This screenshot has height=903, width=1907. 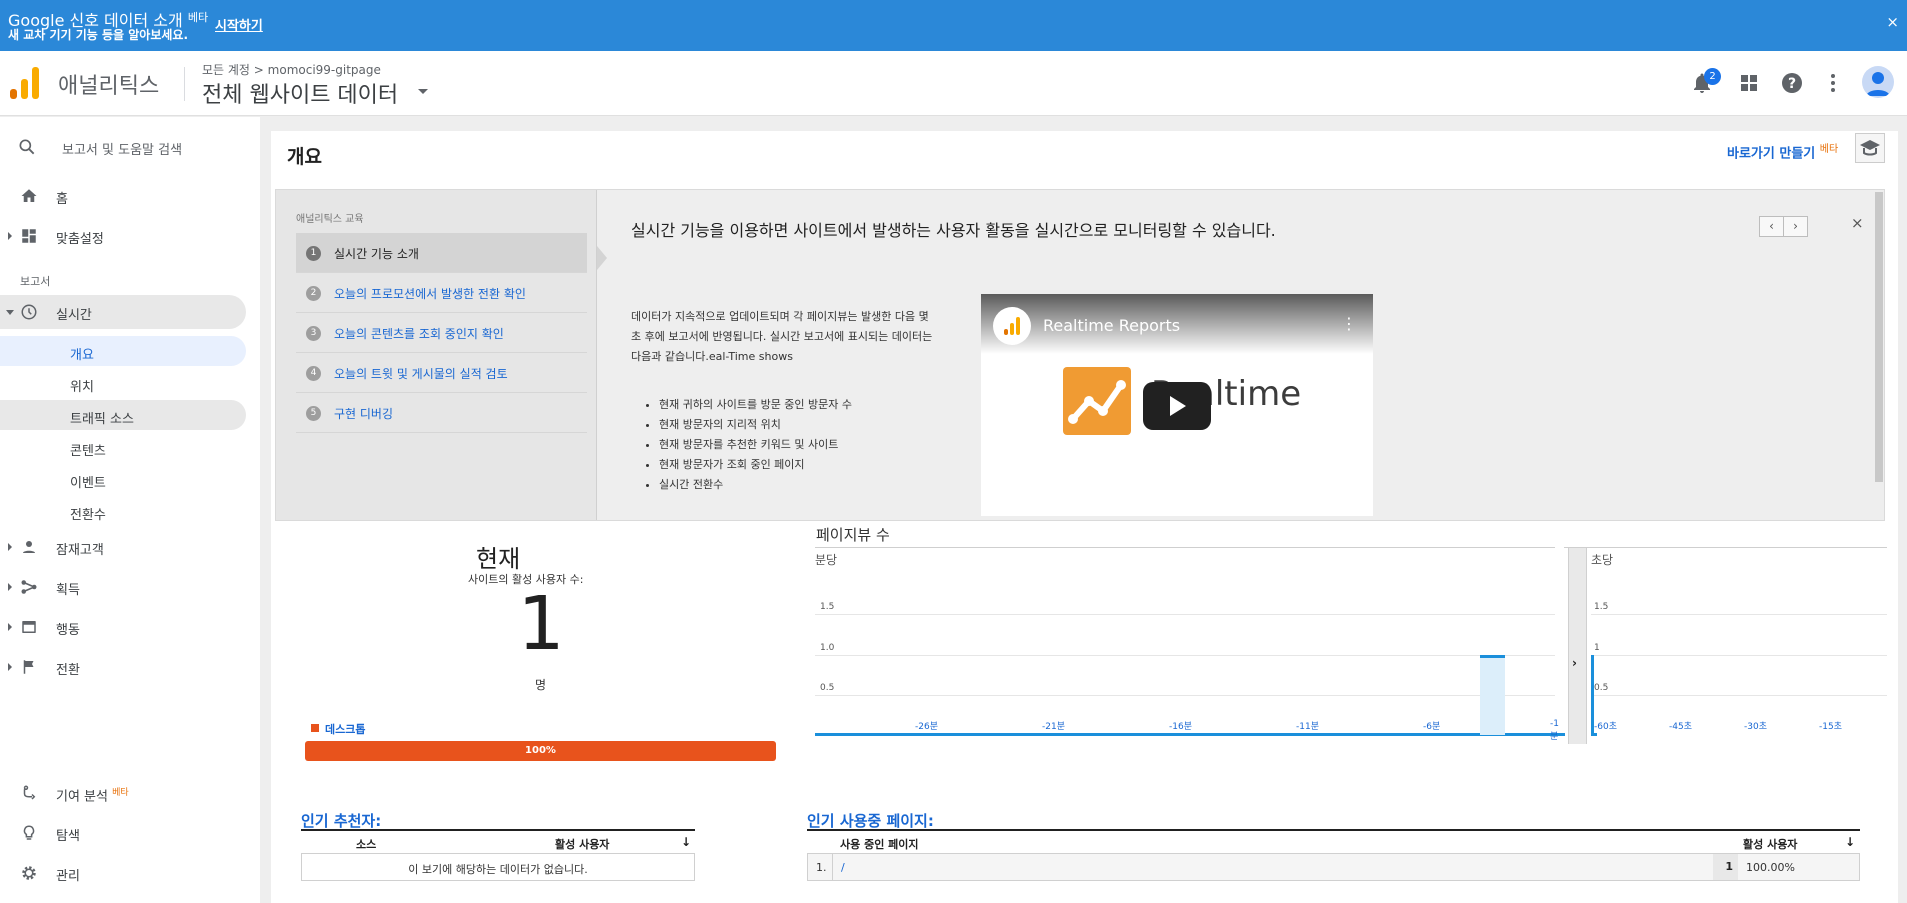 What do you see at coordinates (1097, 401) in the screenshot?
I see `video-thumbnail-logo` at bounding box center [1097, 401].